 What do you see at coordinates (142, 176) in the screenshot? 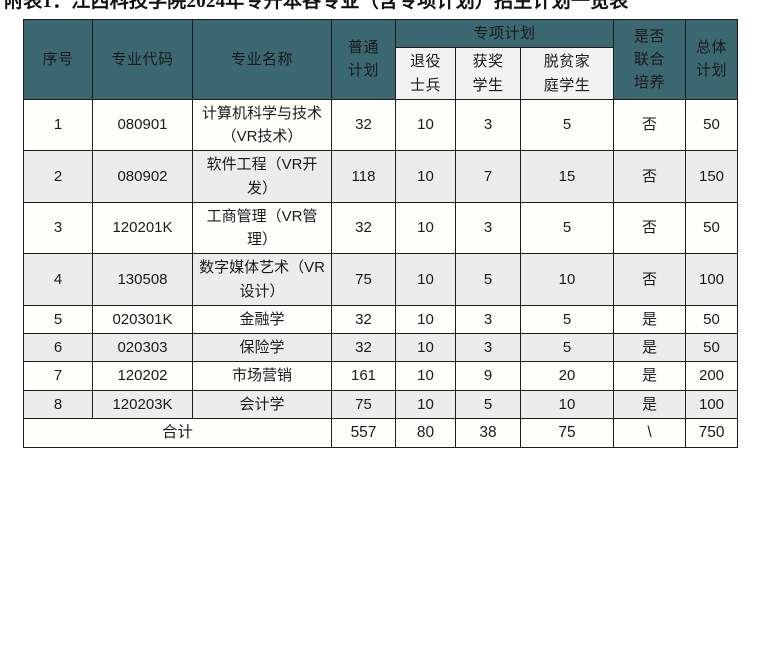
I see `cell-major-code: 080902` at bounding box center [142, 176].